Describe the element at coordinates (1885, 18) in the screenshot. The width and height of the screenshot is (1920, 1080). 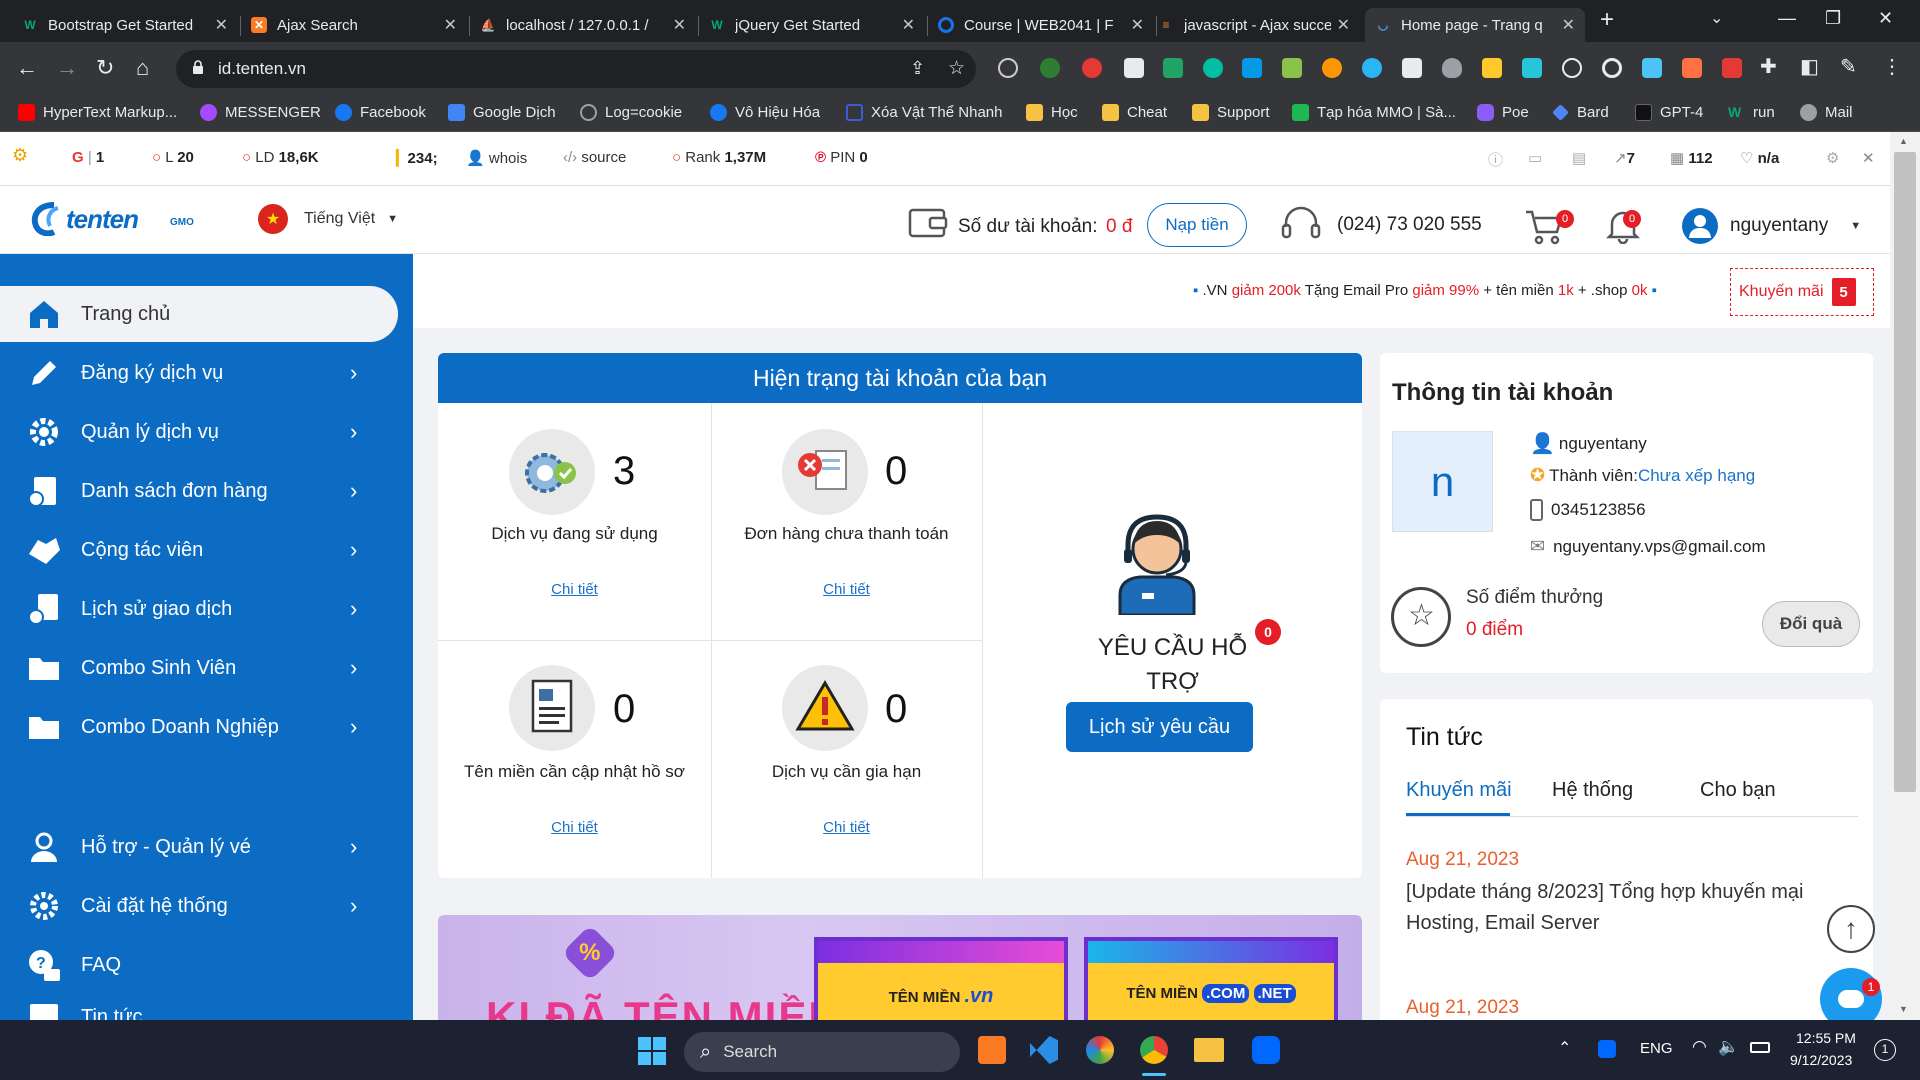
I see `window-close-icon: ✕` at that location.